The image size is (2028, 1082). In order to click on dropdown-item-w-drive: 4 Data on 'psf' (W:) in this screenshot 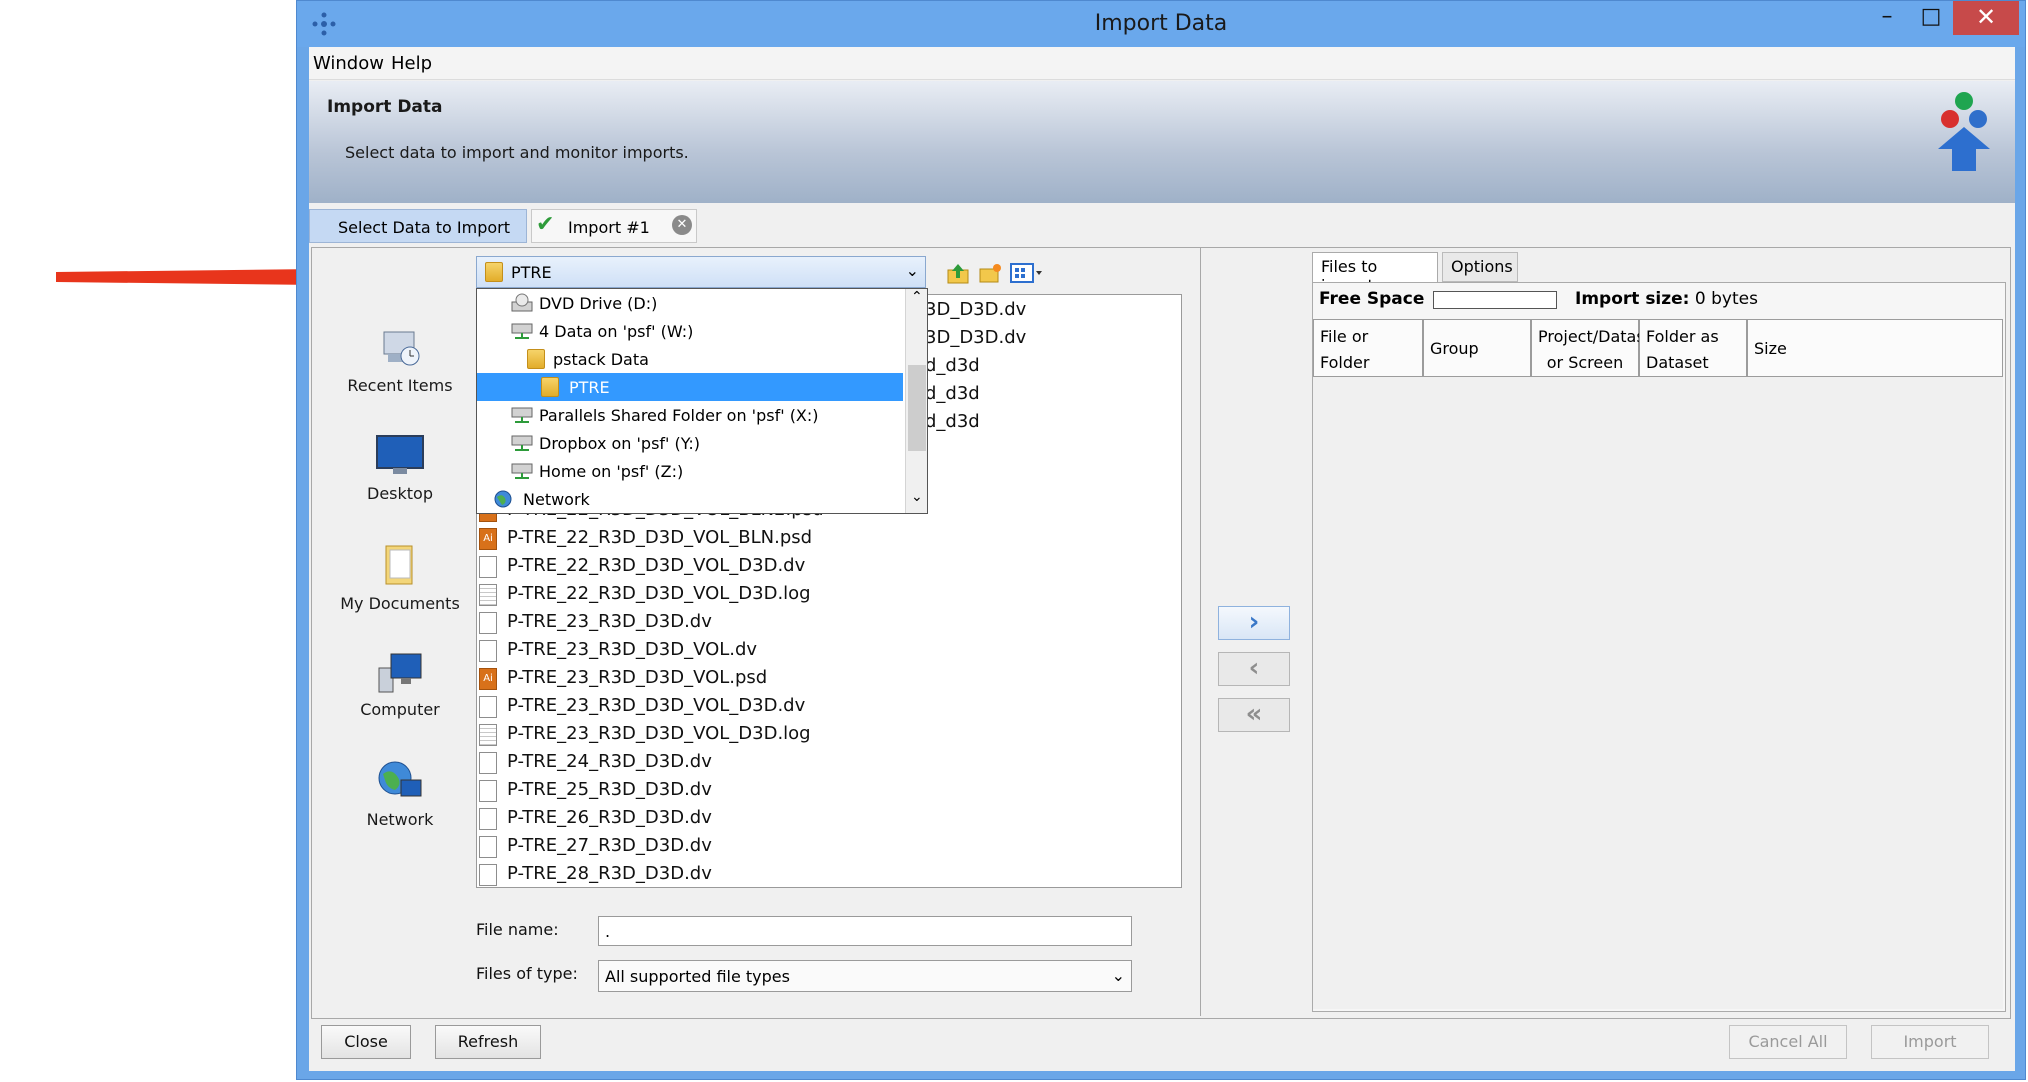, I will do `click(690, 331)`.